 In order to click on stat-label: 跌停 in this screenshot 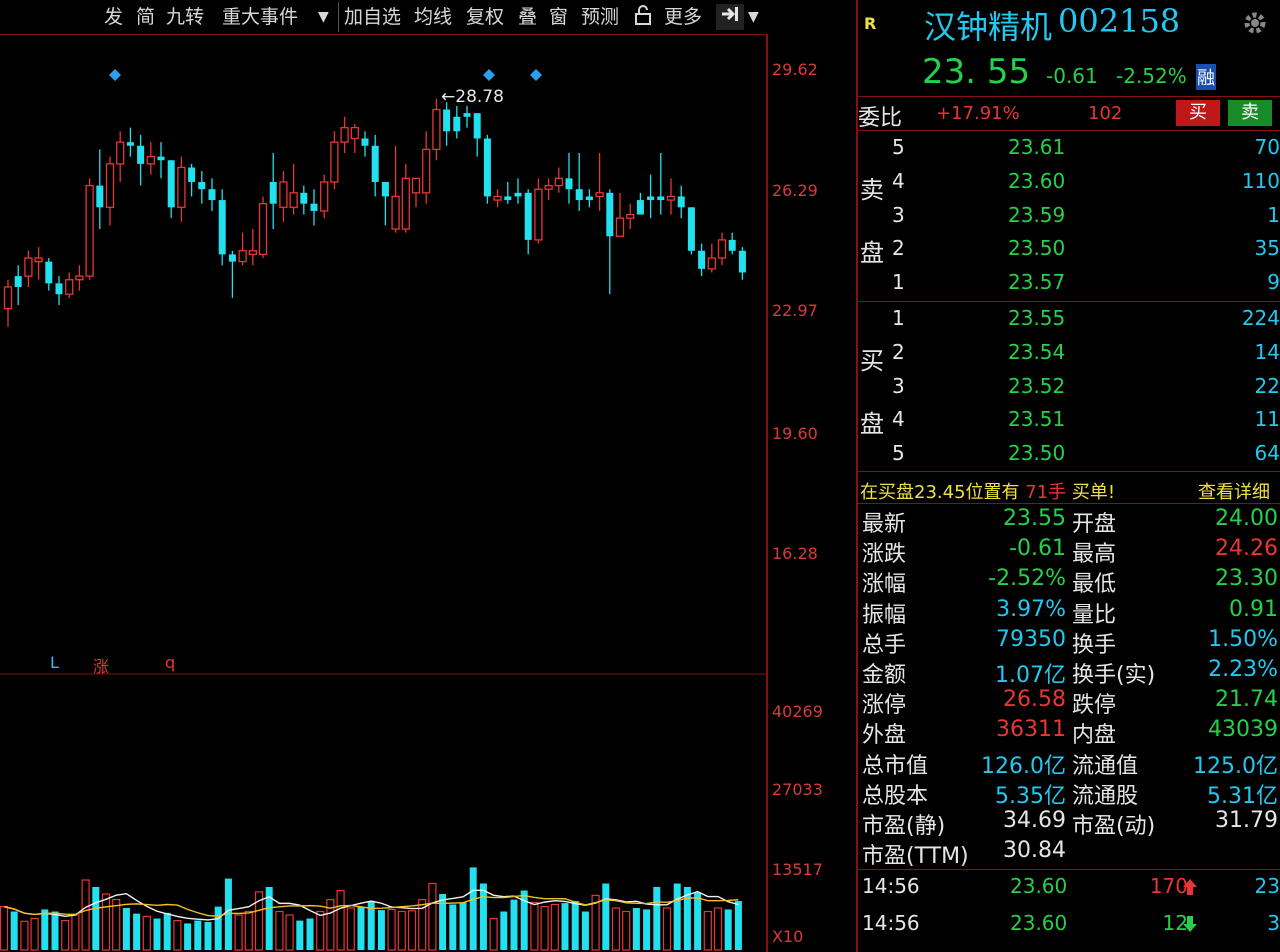, I will do `click(1094, 706)`.